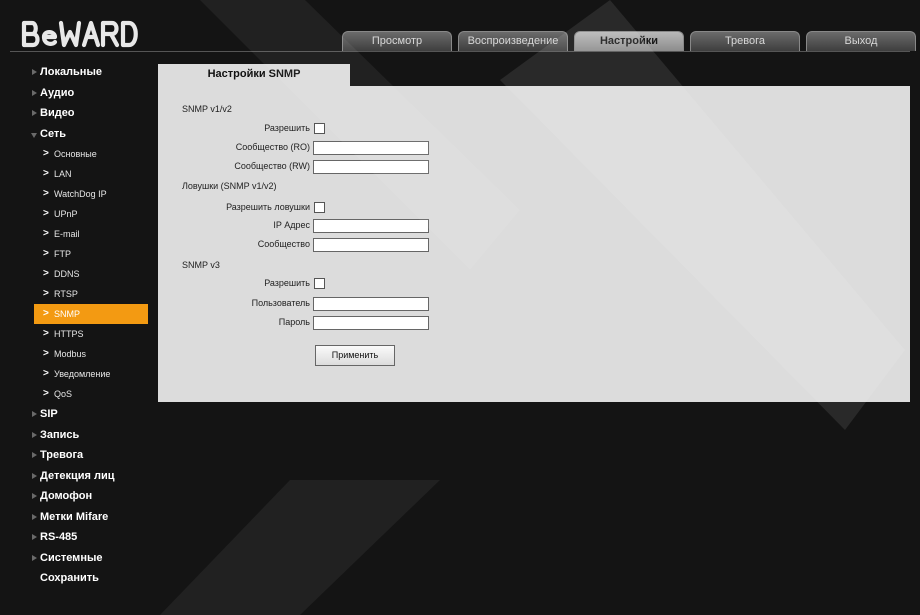  What do you see at coordinates (291, 225) in the screenshot?
I see `field-label: IP Адрес` at bounding box center [291, 225].